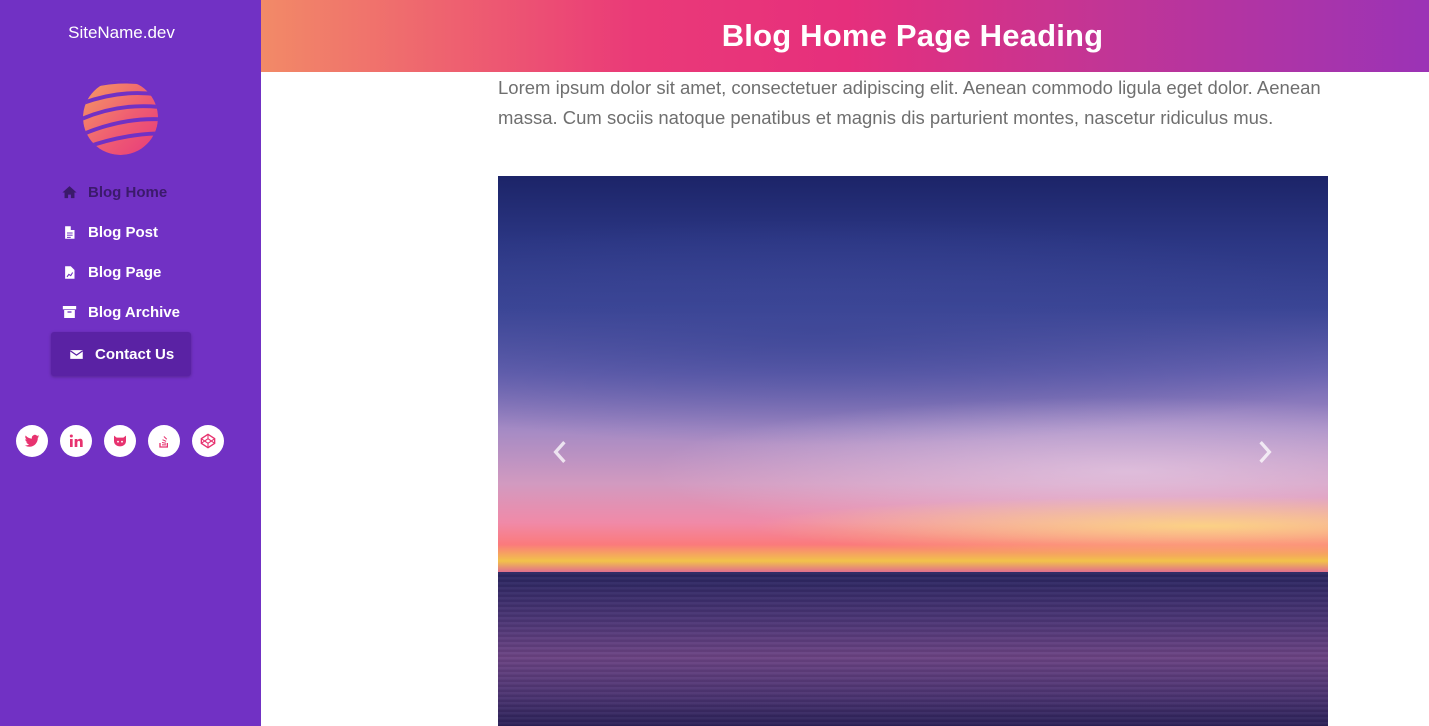  I want to click on linkedin-icon, so click(76, 441).